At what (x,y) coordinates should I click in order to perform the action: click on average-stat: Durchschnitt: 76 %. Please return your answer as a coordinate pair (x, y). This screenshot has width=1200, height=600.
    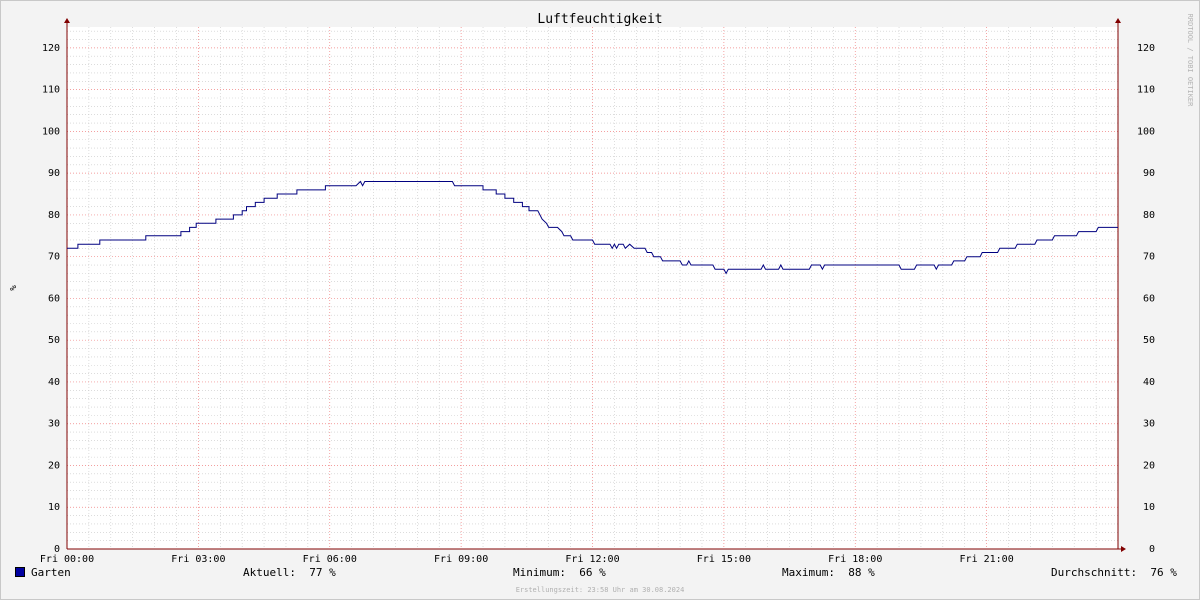
    Looking at the image, I should click on (1114, 572).